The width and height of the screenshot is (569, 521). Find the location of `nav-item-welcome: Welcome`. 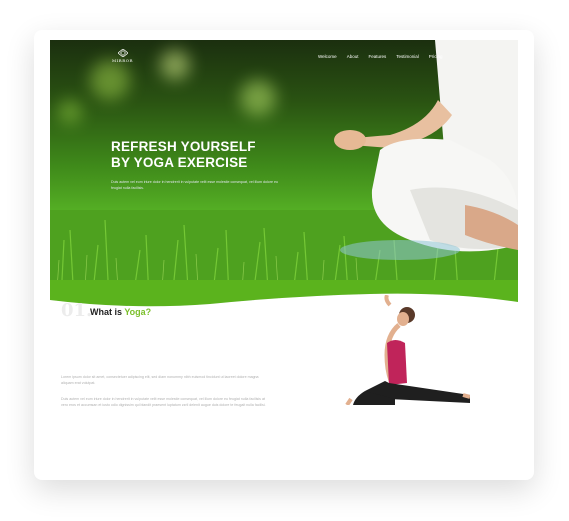

nav-item-welcome: Welcome is located at coordinates (327, 56).